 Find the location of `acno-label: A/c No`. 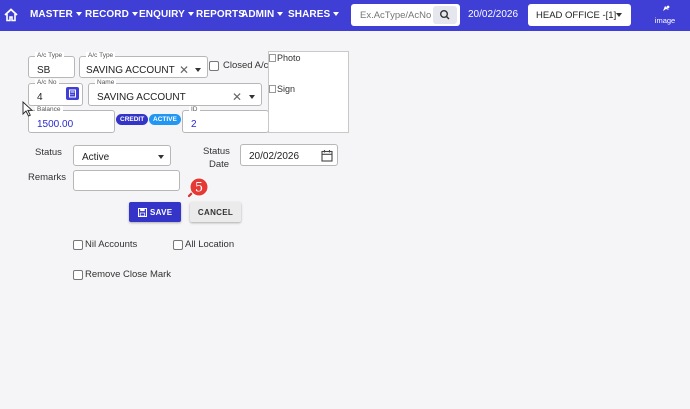

acno-label: A/c No is located at coordinates (47, 83).